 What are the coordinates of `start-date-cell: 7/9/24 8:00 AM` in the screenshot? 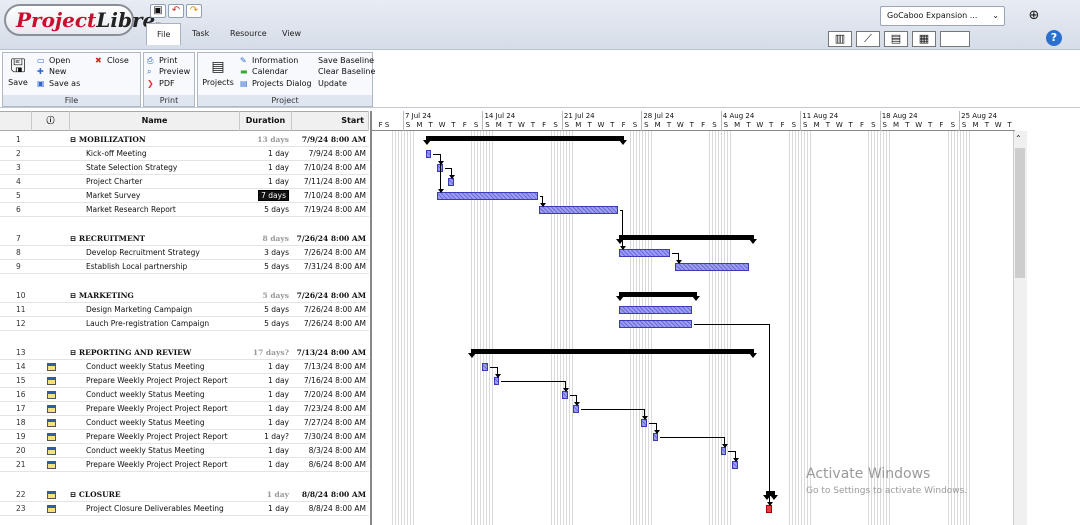 It's located at (330, 140).